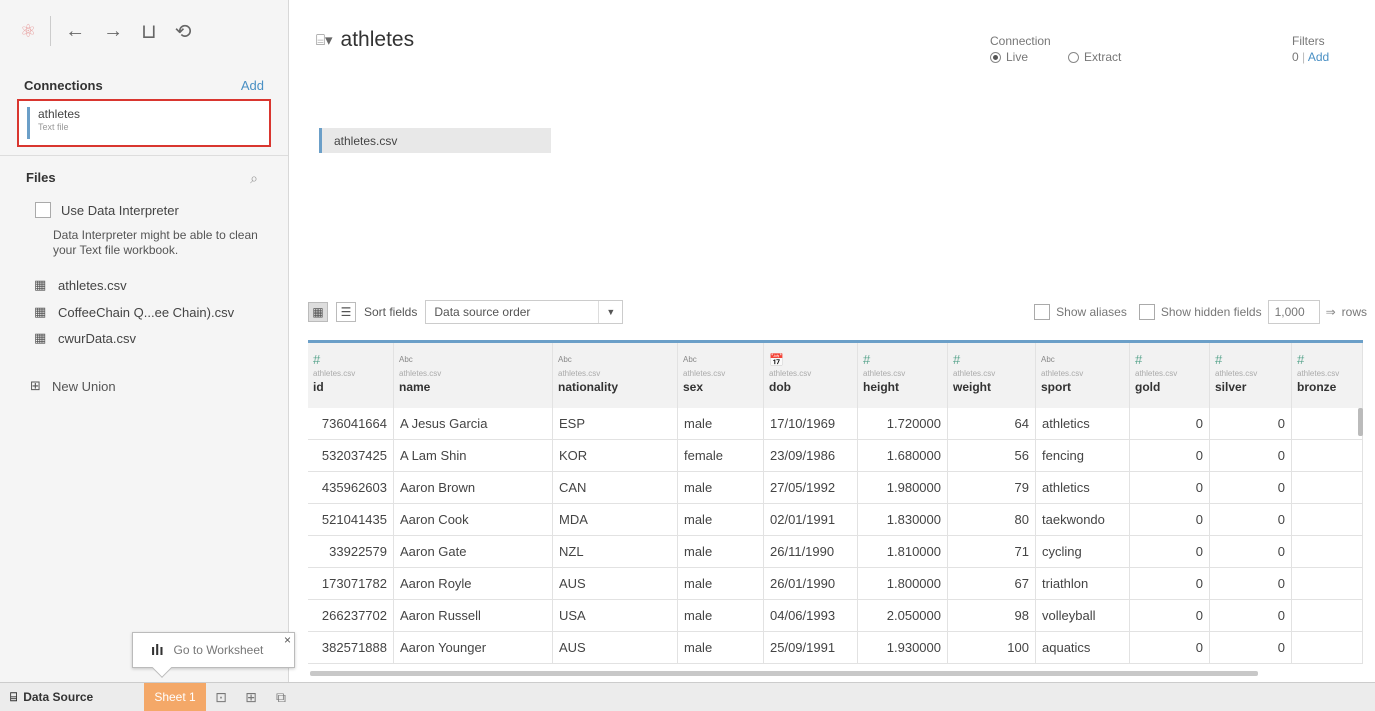 This screenshot has width=1375, height=711. I want to click on cell-id: 33922579, so click(351, 552).